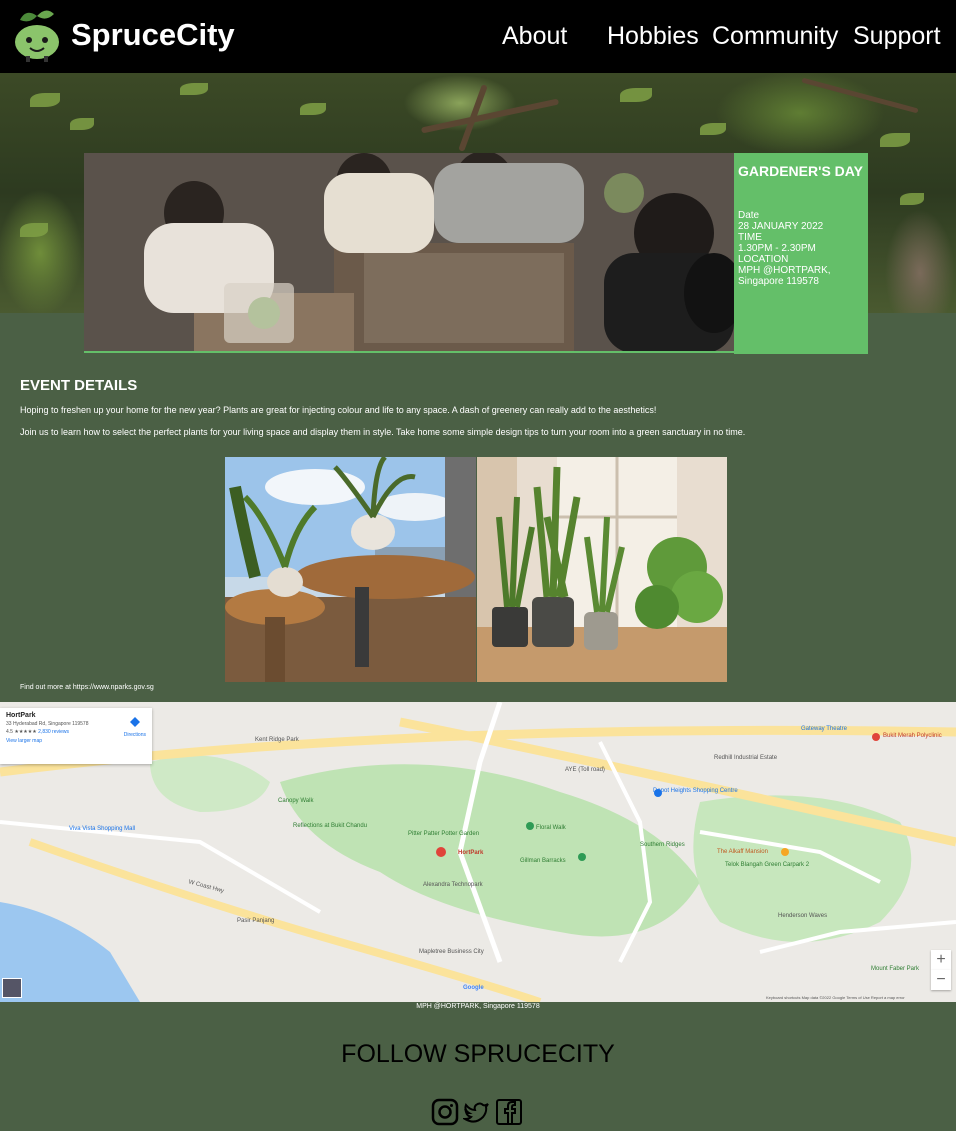  What do you see at coordinates (695, 791) in the screenshot?
I see `map-label: Depot Heights Shopping Centre` at bounding box center [695, 791].